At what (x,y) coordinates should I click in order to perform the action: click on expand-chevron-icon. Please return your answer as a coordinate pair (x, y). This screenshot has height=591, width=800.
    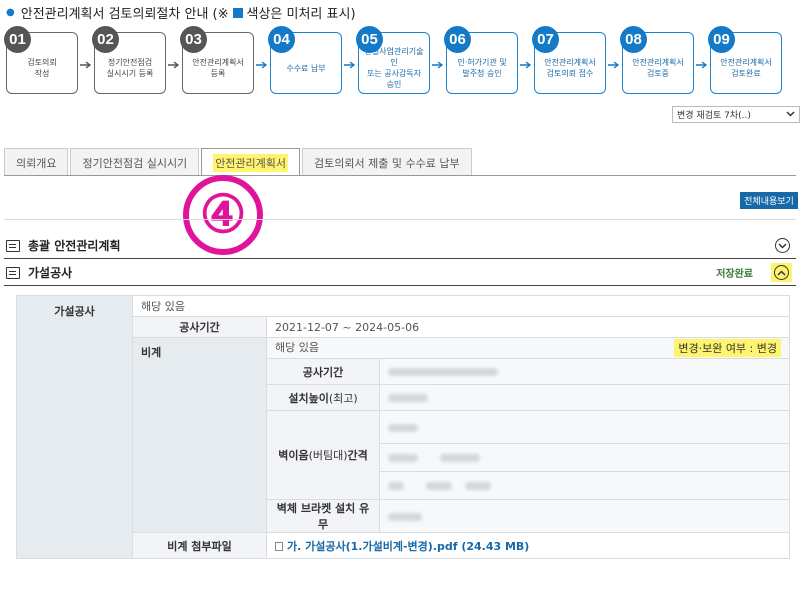
    Looking at the image, I should click on (782, 245).